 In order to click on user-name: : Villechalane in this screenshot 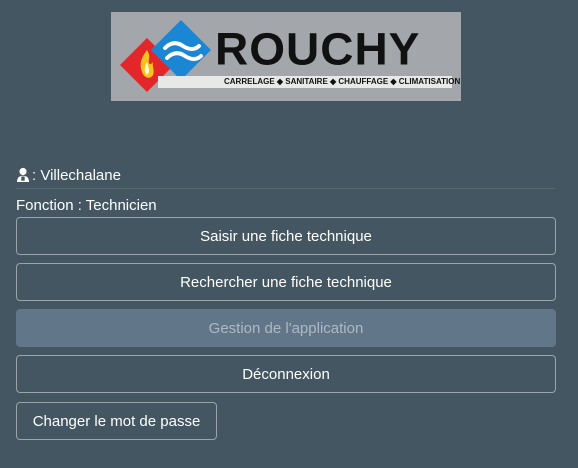, I will do `click(76, 175)`.